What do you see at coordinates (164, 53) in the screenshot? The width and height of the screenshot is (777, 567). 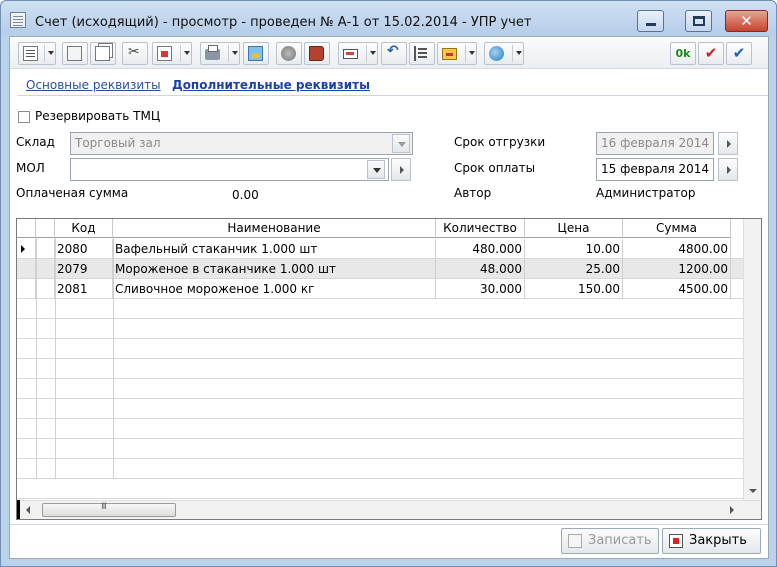 I see `export-icon` at bounding box center [164, 53].